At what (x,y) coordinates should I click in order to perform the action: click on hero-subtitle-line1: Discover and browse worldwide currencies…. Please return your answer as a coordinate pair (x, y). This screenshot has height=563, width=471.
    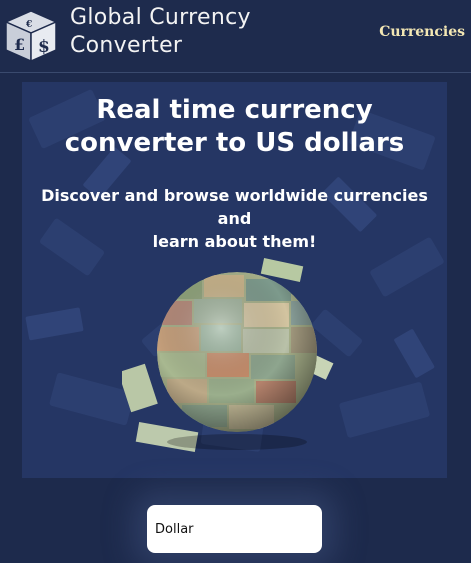
    Looking at the image, I should click on (234, 207).